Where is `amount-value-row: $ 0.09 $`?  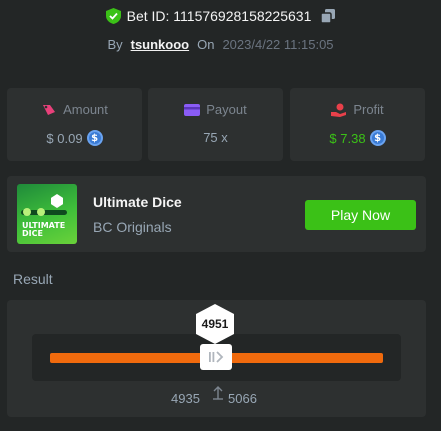
amount-value-row: $ 0.09 $ is located at coordinates (74, 138).